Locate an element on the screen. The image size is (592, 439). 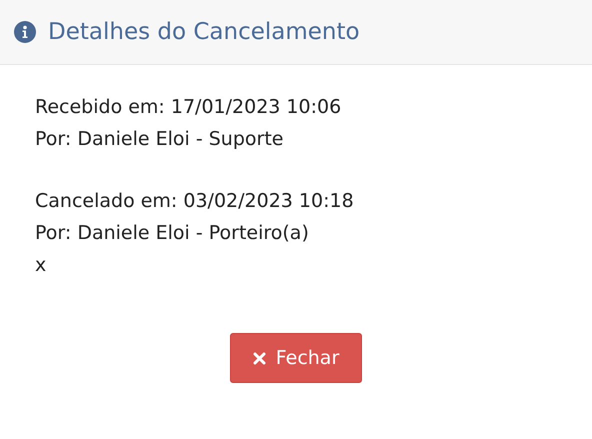
detail-text: Recebido em: 17/01/2023 10:06 is located at coordinates (188, 107).